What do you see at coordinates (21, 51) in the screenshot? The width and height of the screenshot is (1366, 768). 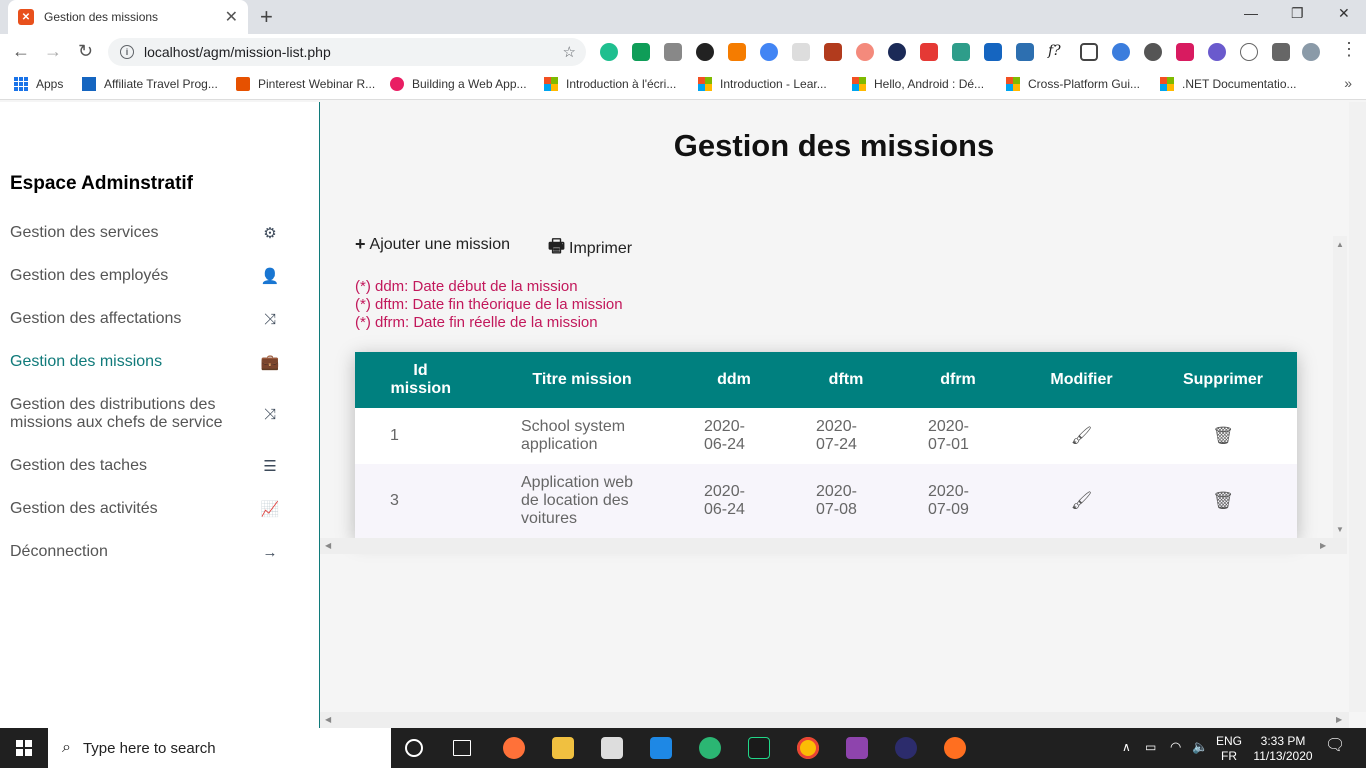 I see `back-icon: ←` at bounding box center [21, 51].